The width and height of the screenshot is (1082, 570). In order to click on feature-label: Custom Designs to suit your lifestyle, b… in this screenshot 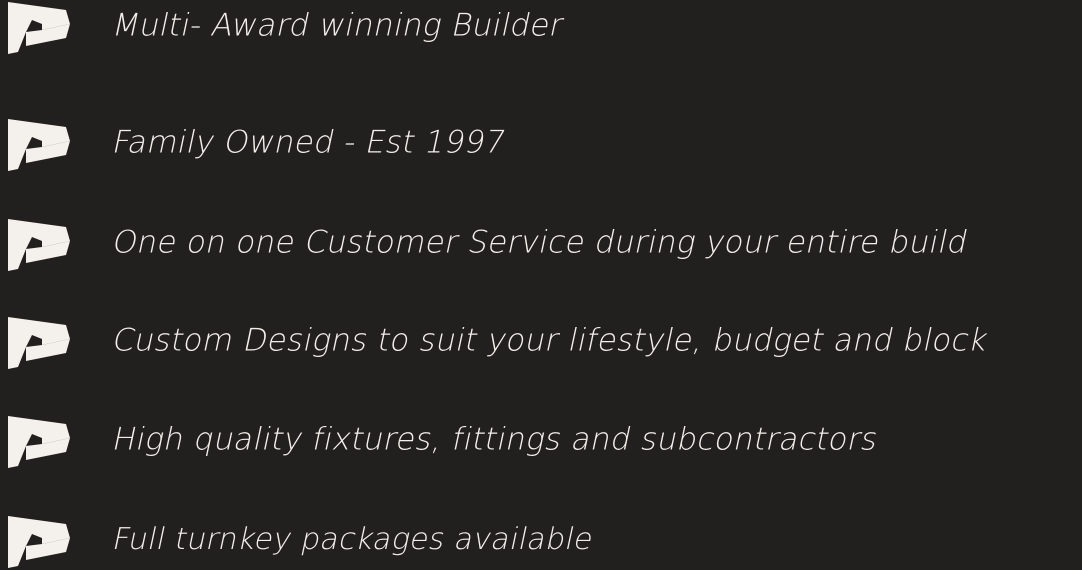, I will do `click(550, 340)`.